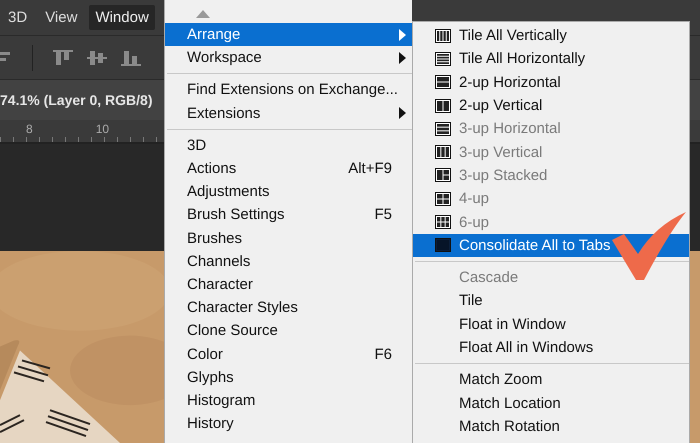 This screenshot has width=700, height=443. I want to click on scroll-up-icon, so click(203, 14).